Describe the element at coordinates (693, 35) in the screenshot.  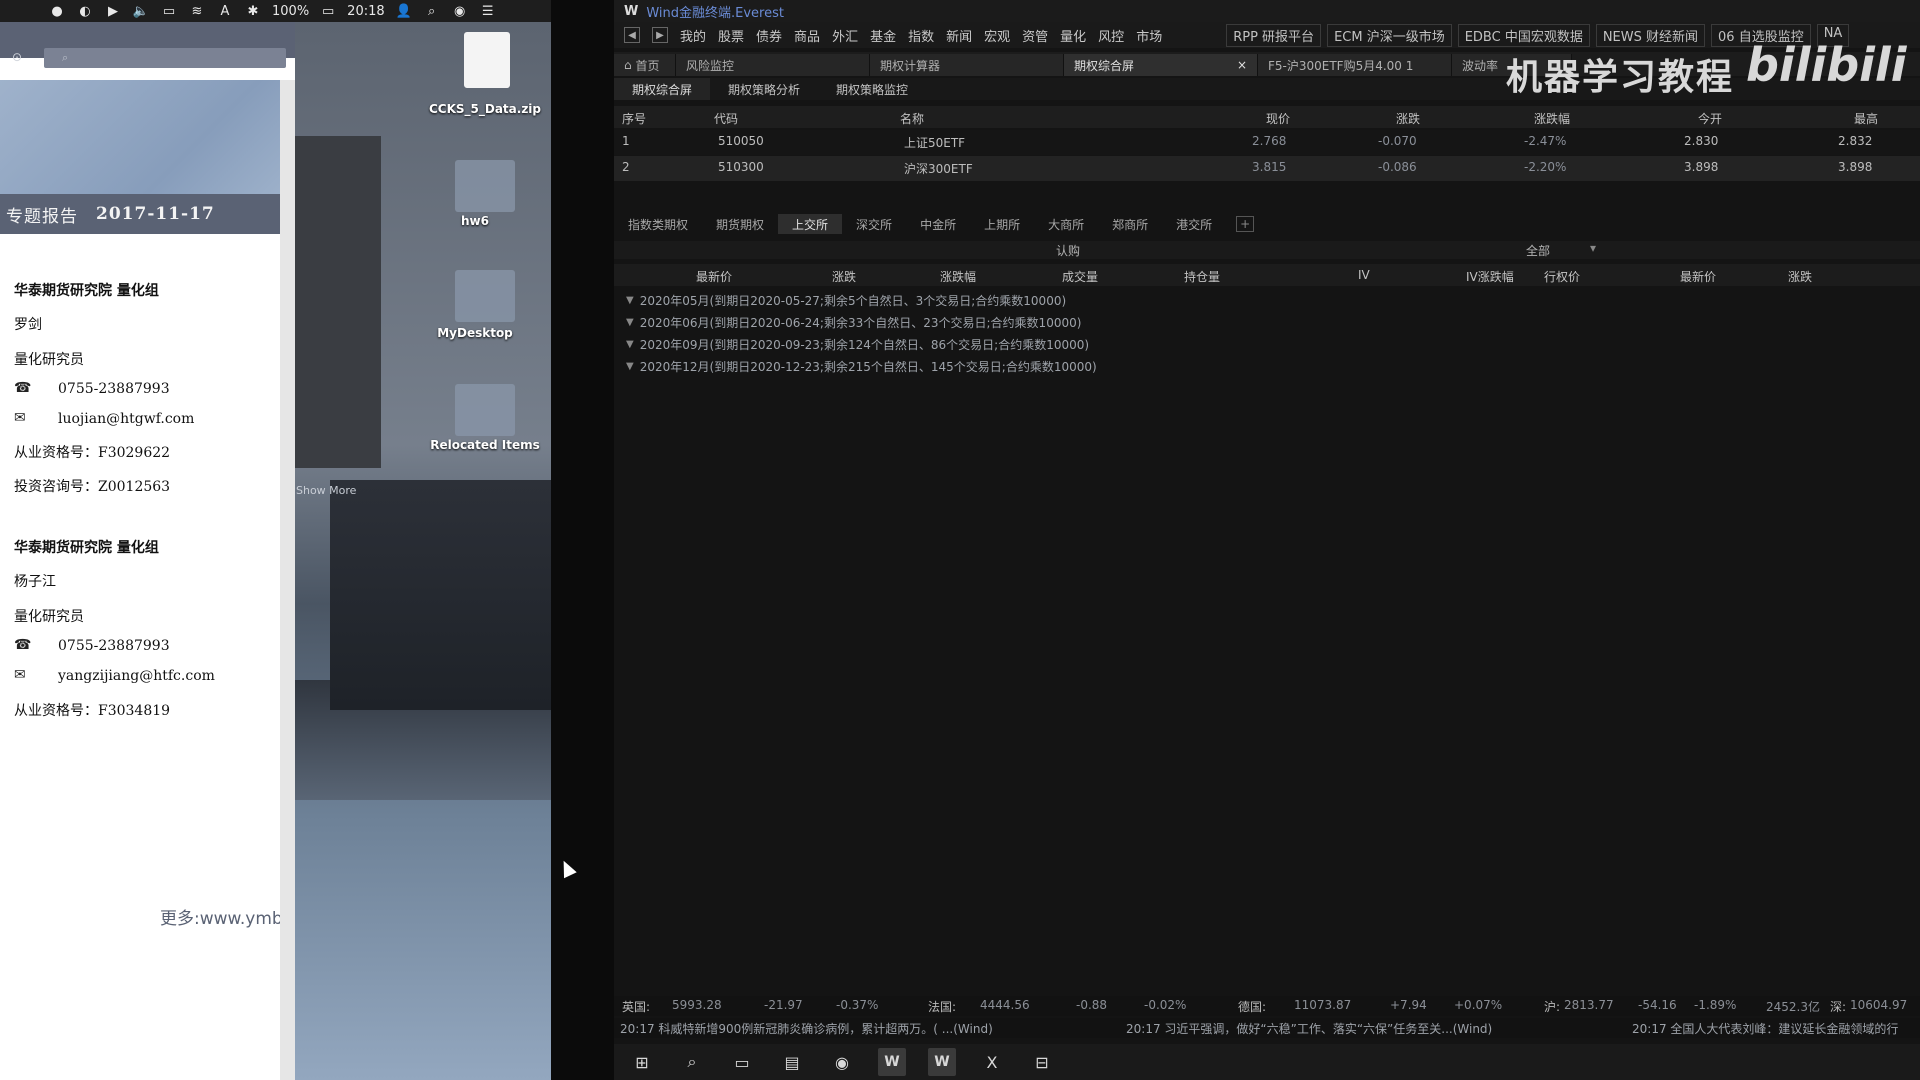
I see `menu-item: 我的` at that location.